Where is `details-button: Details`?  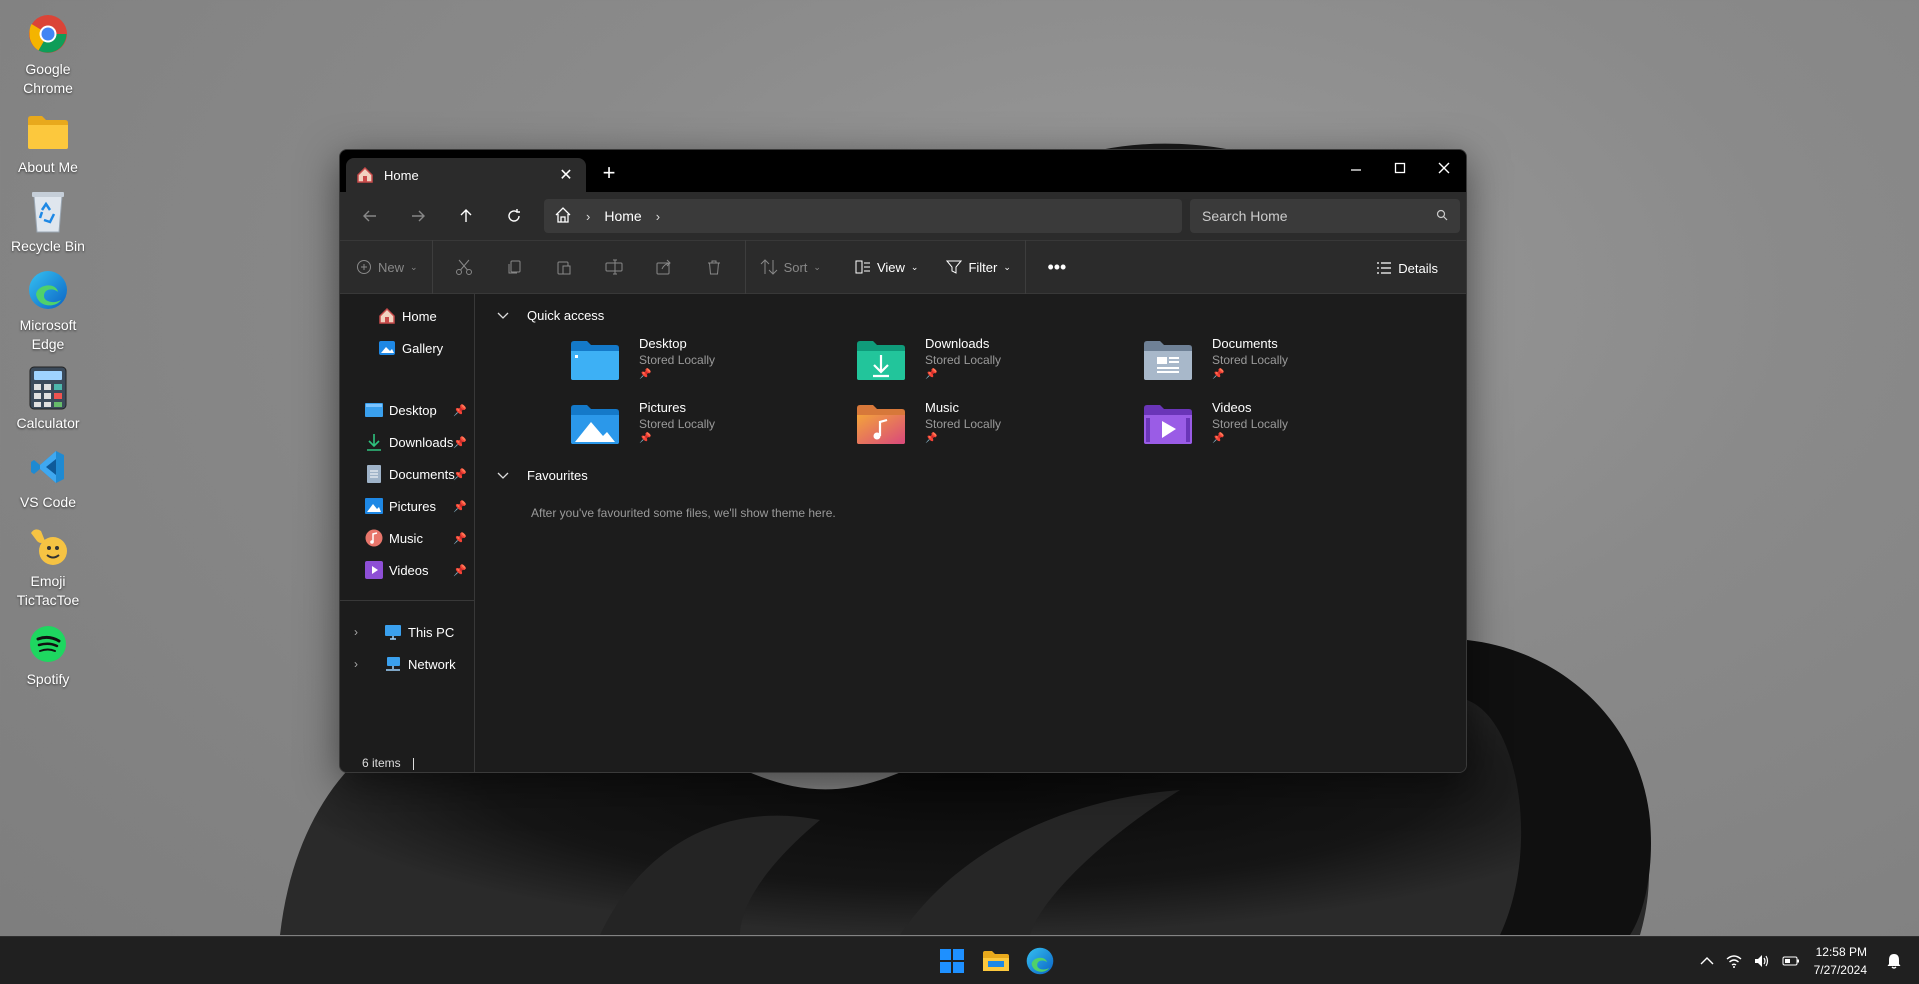
details-button: Details is located at coordinates (1407, 268).